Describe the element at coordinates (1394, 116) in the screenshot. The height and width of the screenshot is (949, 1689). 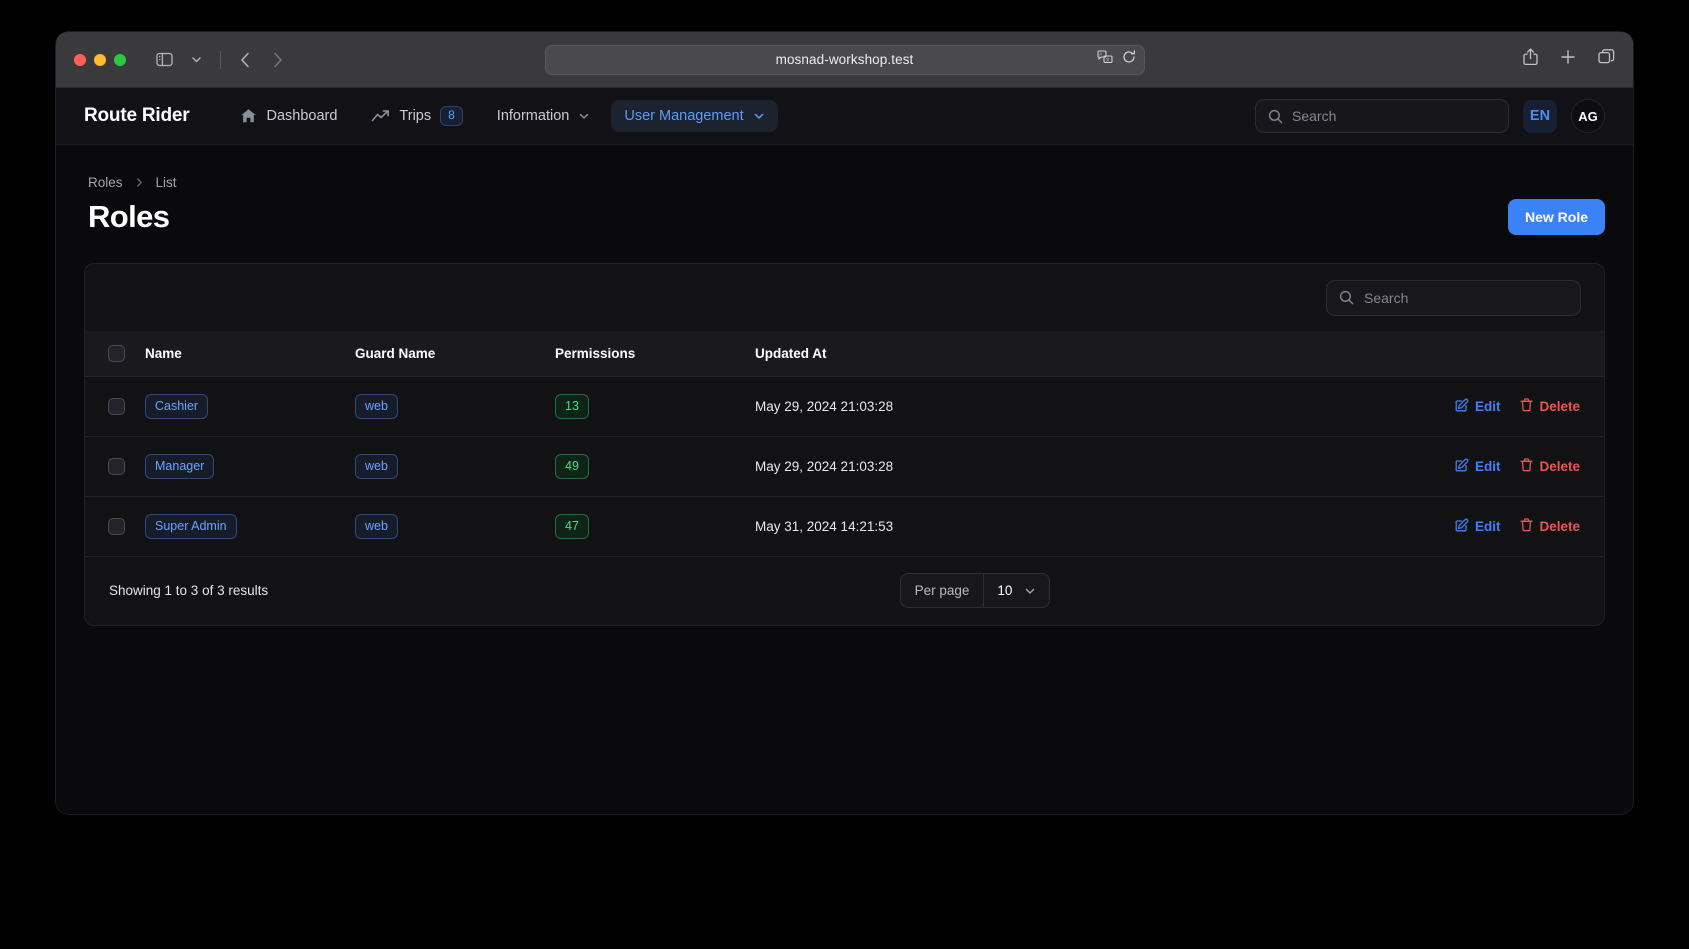
I see `search-input` at that location.